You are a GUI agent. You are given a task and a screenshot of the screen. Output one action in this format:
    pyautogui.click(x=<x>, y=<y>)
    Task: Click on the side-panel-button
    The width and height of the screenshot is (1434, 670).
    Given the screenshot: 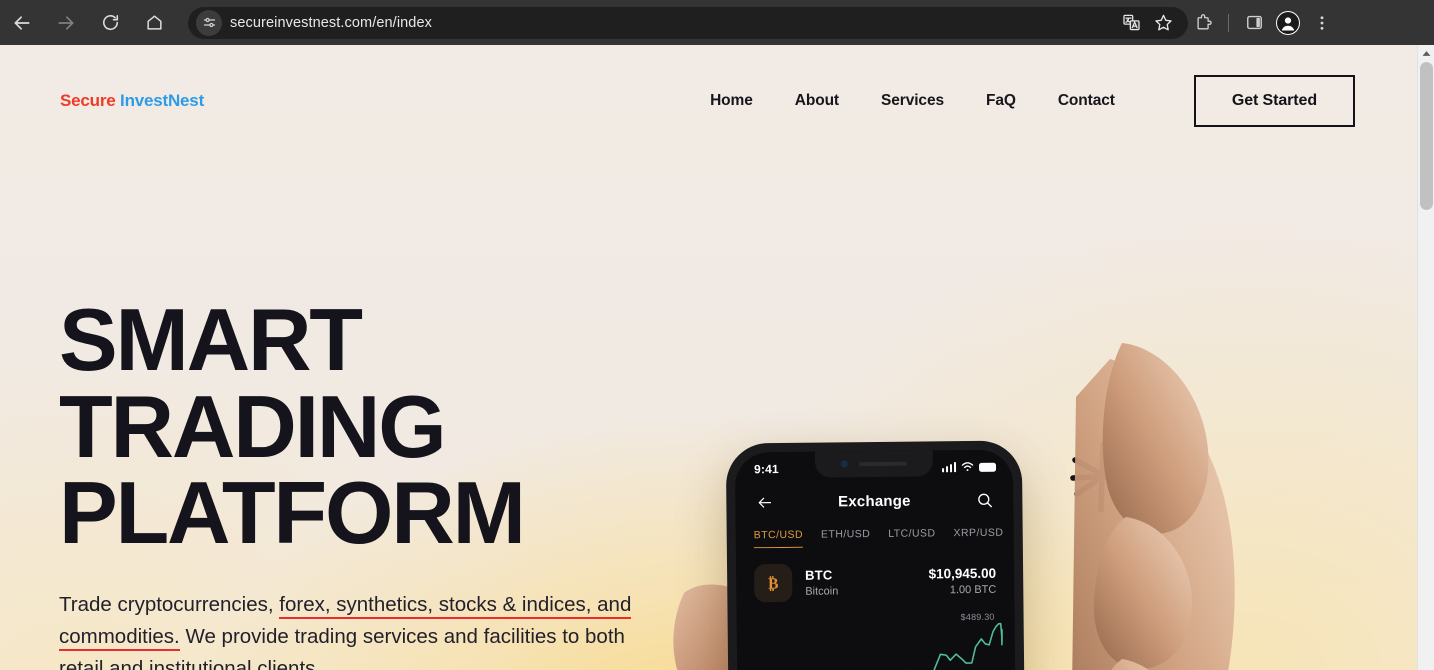 What is the action you would take?
    pyautogui.click(x=1254, y=23)
    